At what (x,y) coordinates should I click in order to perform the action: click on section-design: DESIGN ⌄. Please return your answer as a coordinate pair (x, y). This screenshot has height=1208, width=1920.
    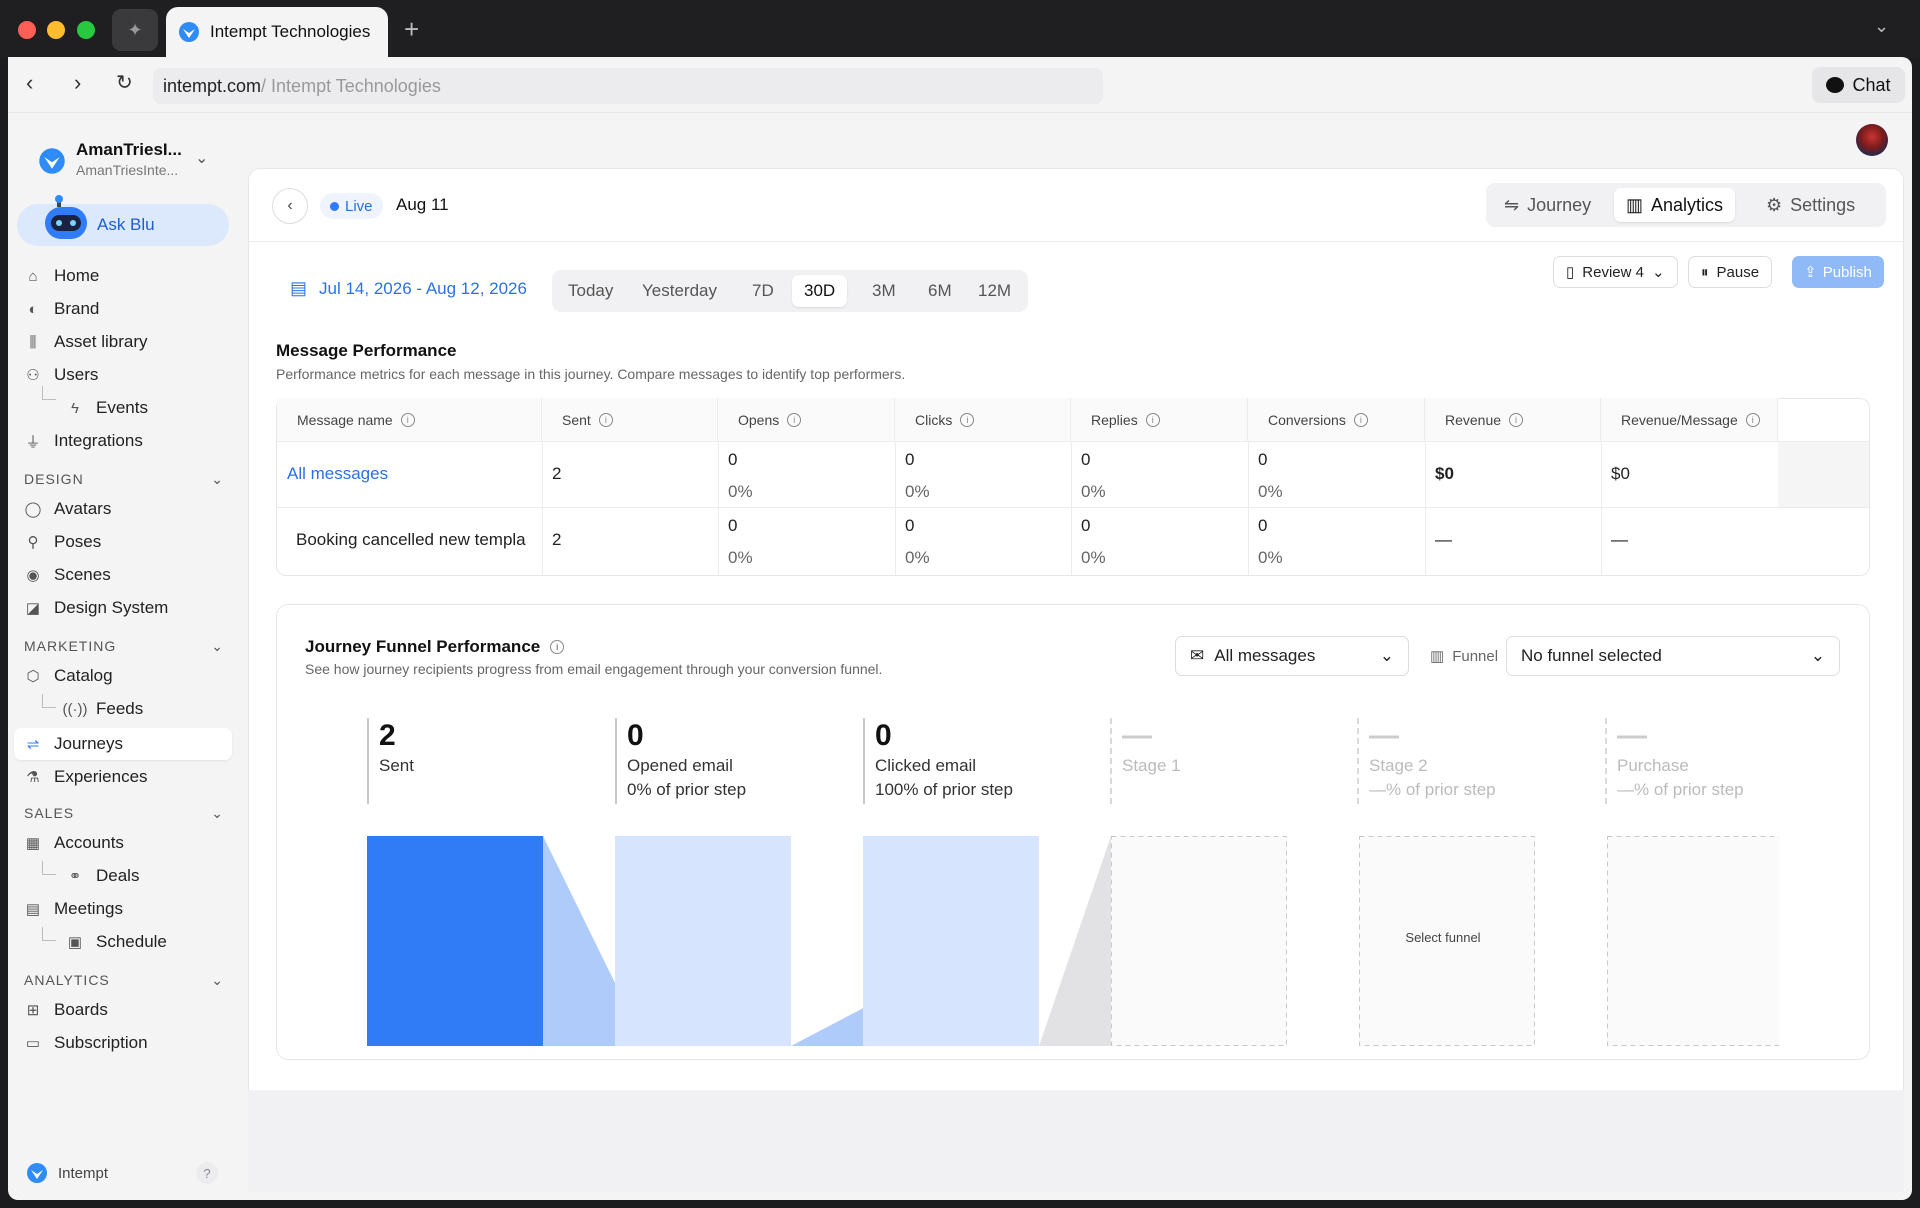
    Looking at the image, I should click on (124, 479).